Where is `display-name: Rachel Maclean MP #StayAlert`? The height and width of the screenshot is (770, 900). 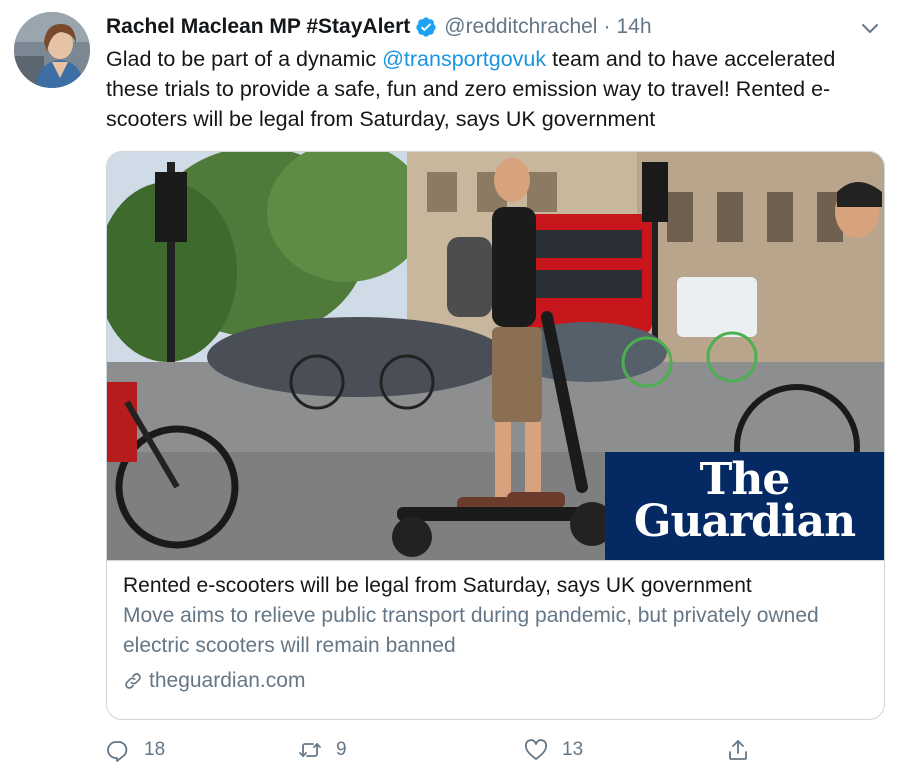 display-name: Rachel Maclean MP #StayAlert is located at coordinates (258, 27).